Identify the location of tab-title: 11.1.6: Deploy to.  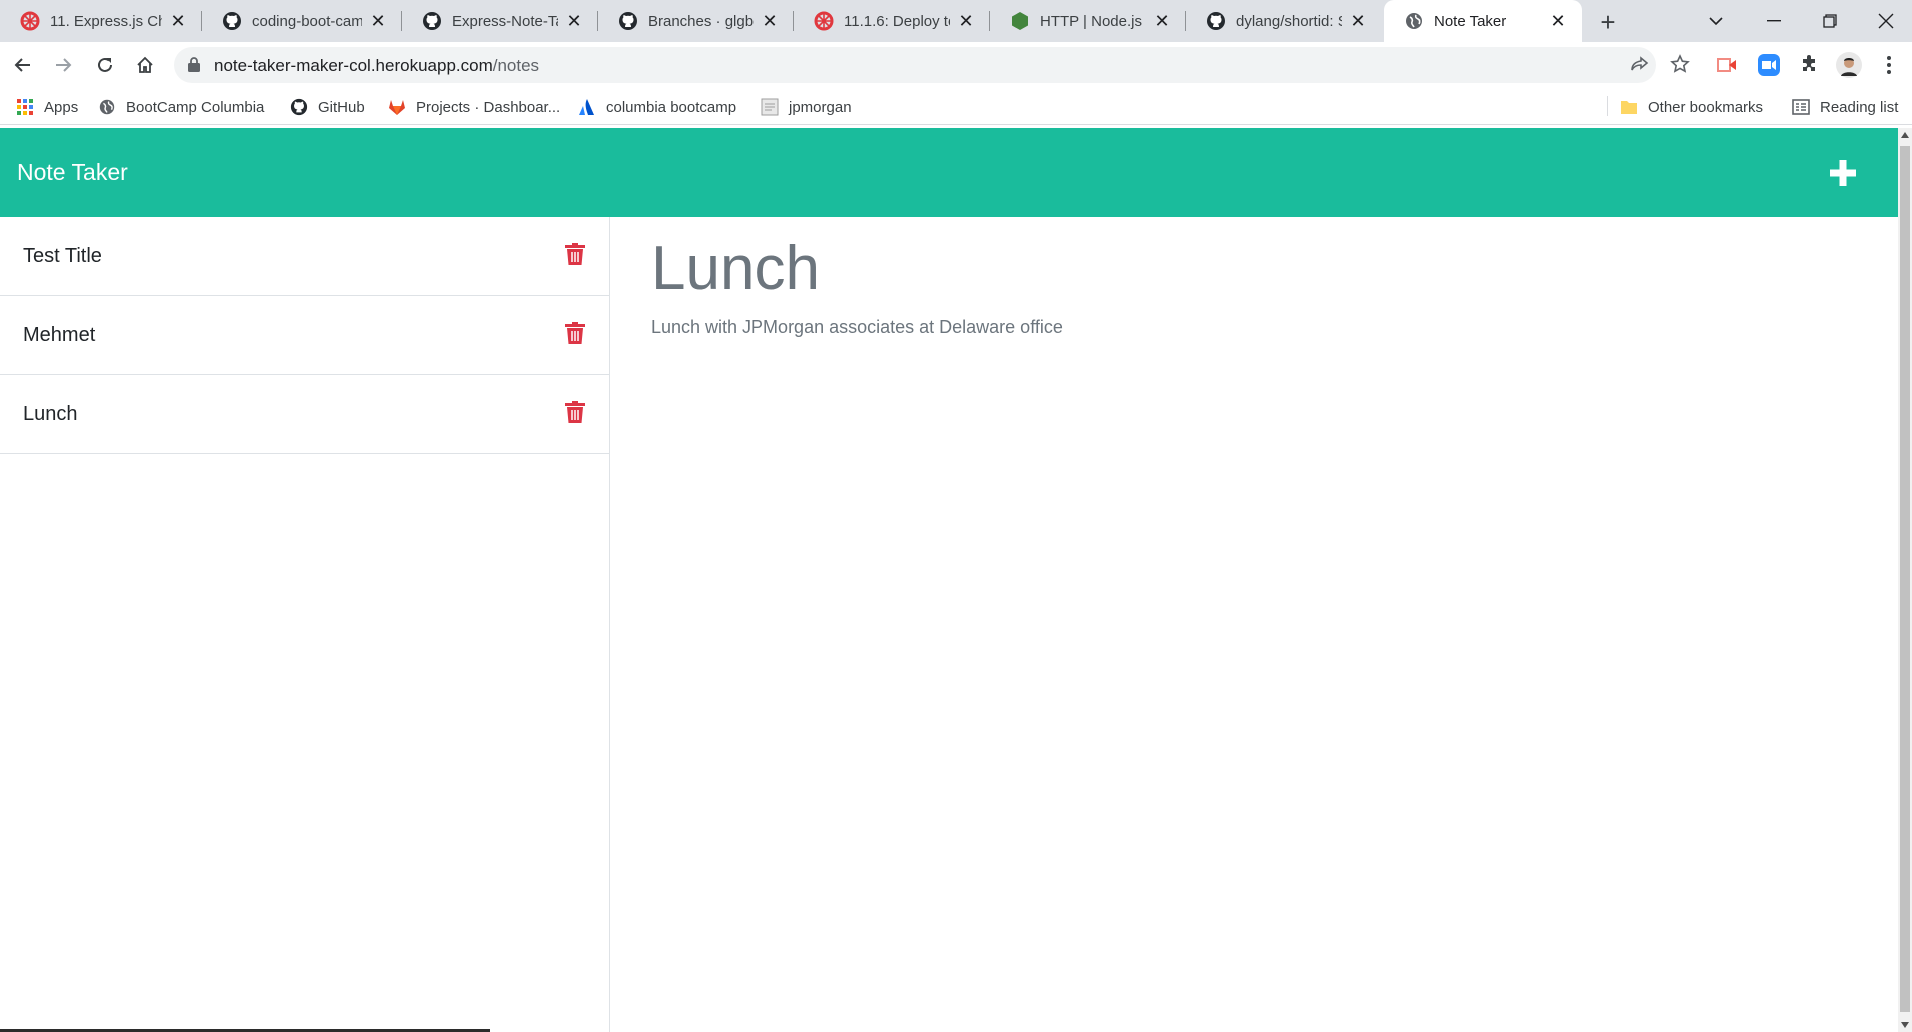
(897, 21).